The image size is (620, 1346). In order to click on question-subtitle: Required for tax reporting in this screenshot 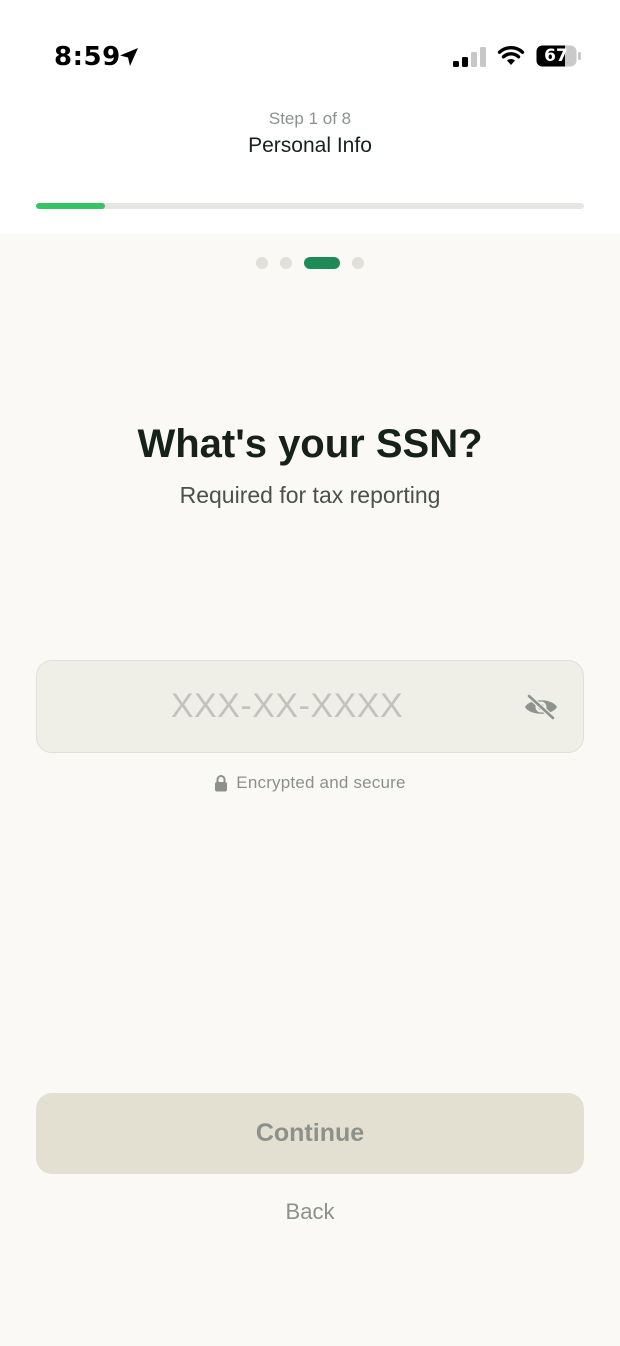, I will do `click(310, 495)`.